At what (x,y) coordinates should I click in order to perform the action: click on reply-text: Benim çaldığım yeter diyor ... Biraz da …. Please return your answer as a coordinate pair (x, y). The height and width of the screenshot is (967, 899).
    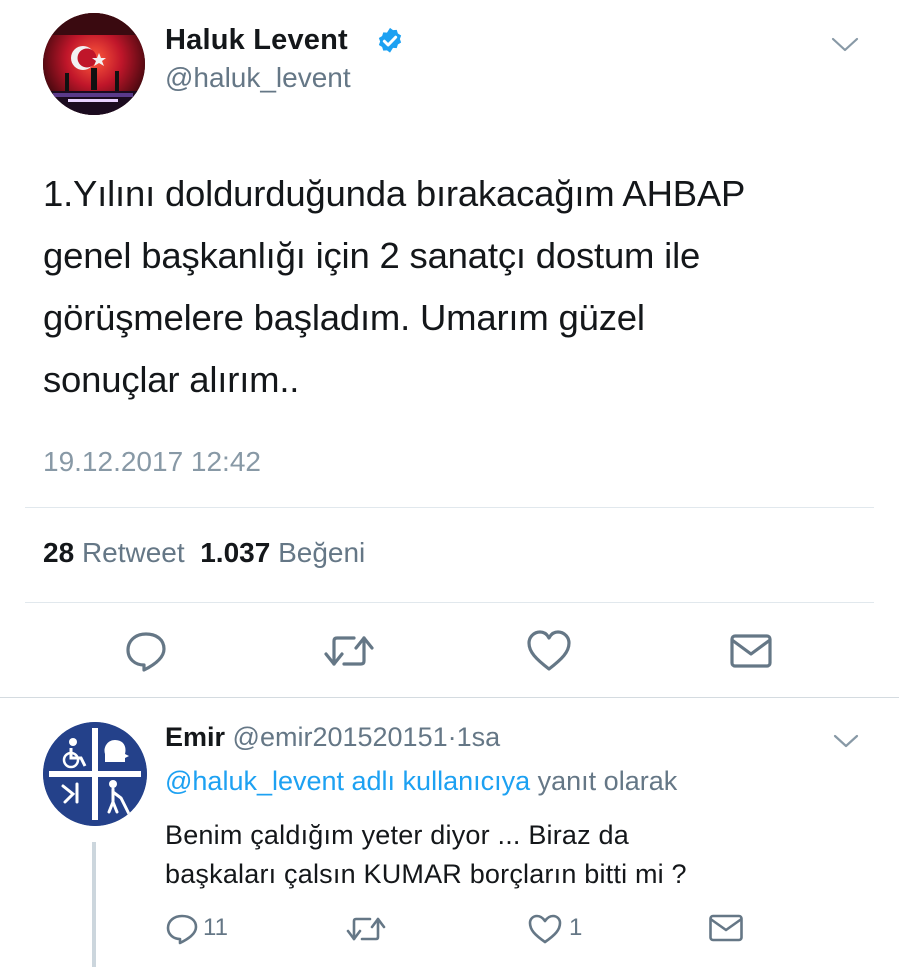
    Looking at the image, I should click on (426, 854).